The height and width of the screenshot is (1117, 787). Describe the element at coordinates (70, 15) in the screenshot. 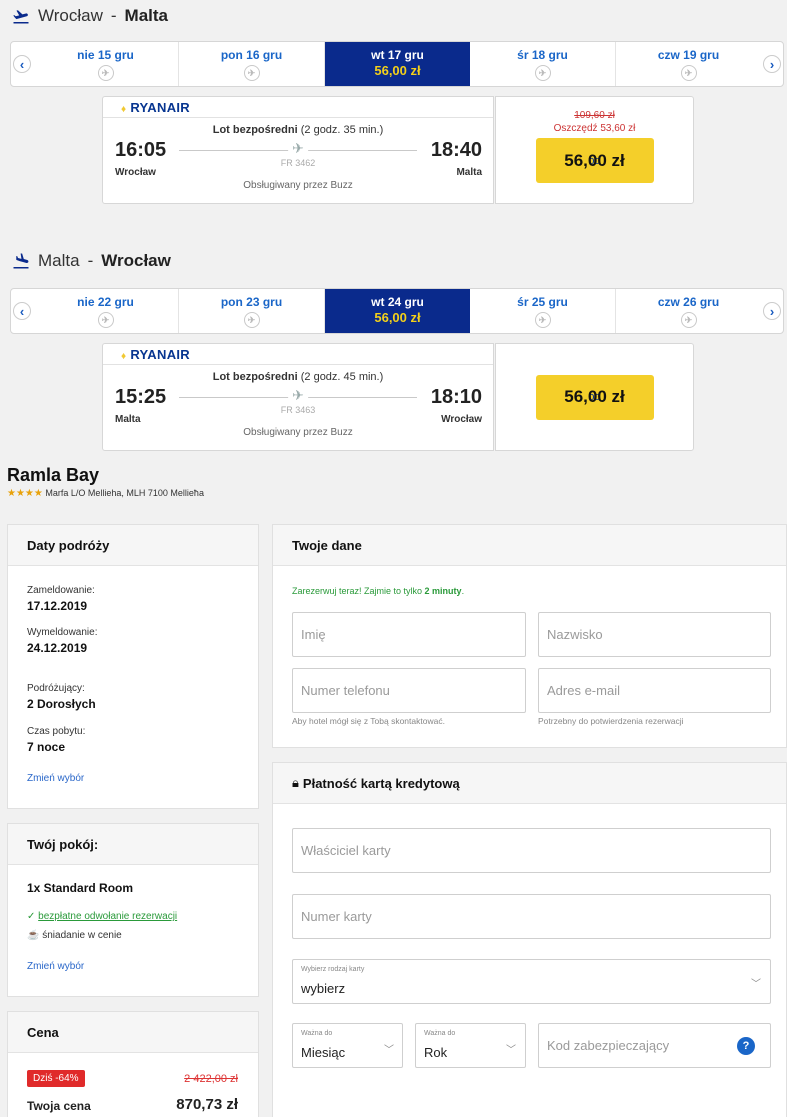

I see `outbound-from: Wrocław` at that location.